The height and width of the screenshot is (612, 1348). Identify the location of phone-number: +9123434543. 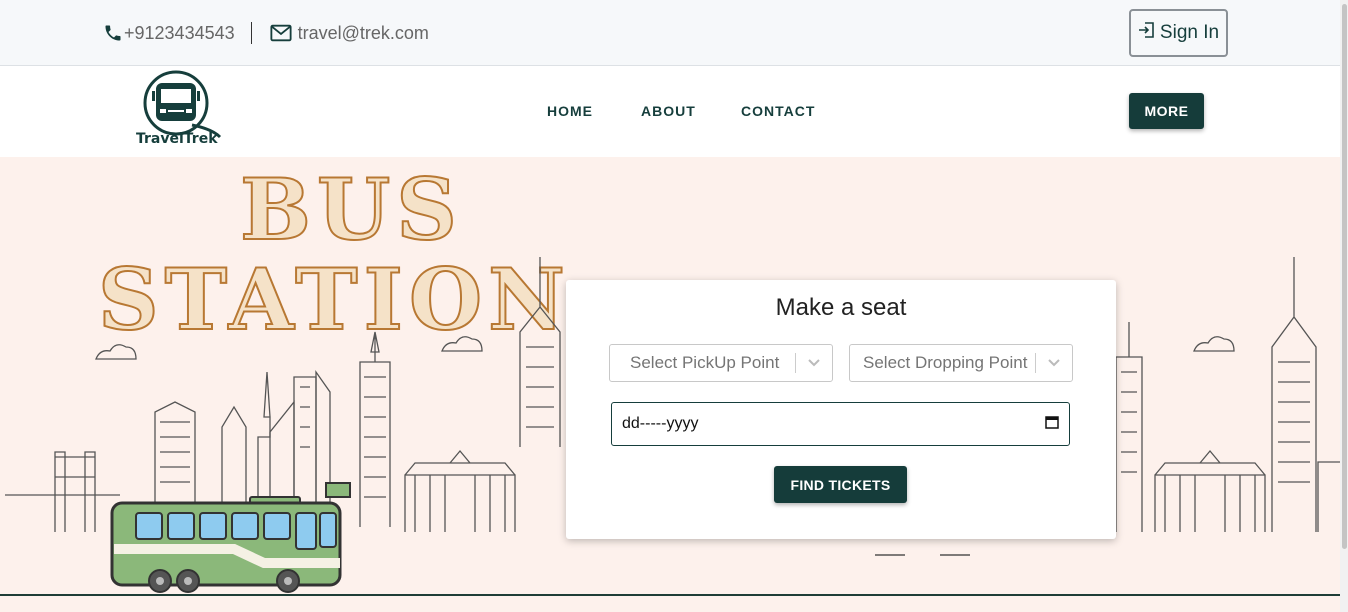
(179, 33).